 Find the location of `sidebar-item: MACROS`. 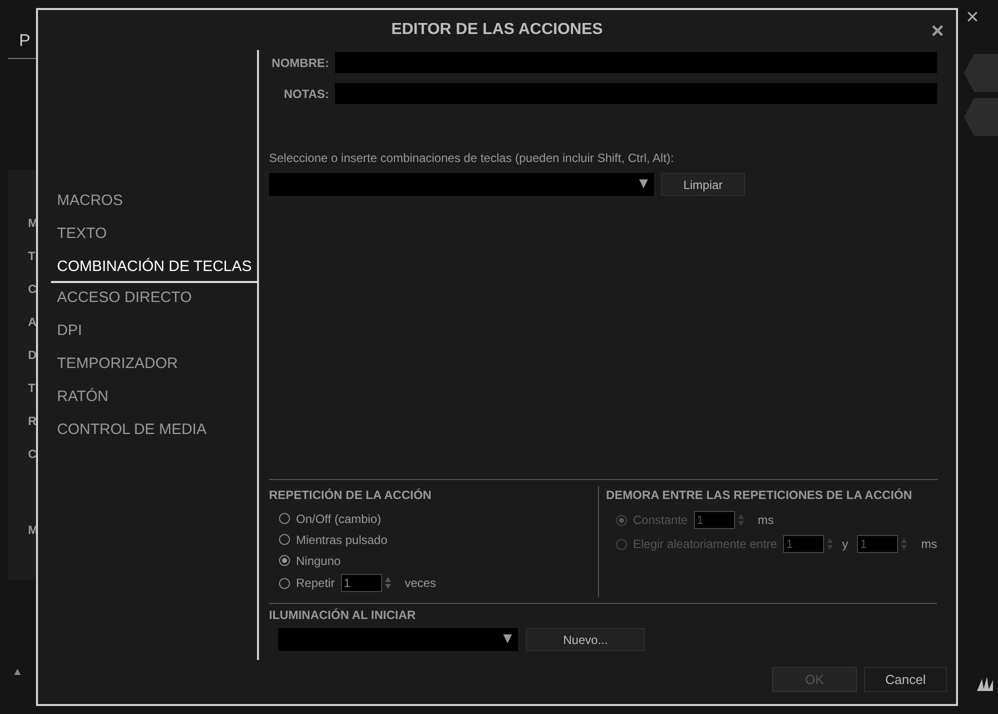

sidebar-item: MACROS is located at coordinates (157, 200).